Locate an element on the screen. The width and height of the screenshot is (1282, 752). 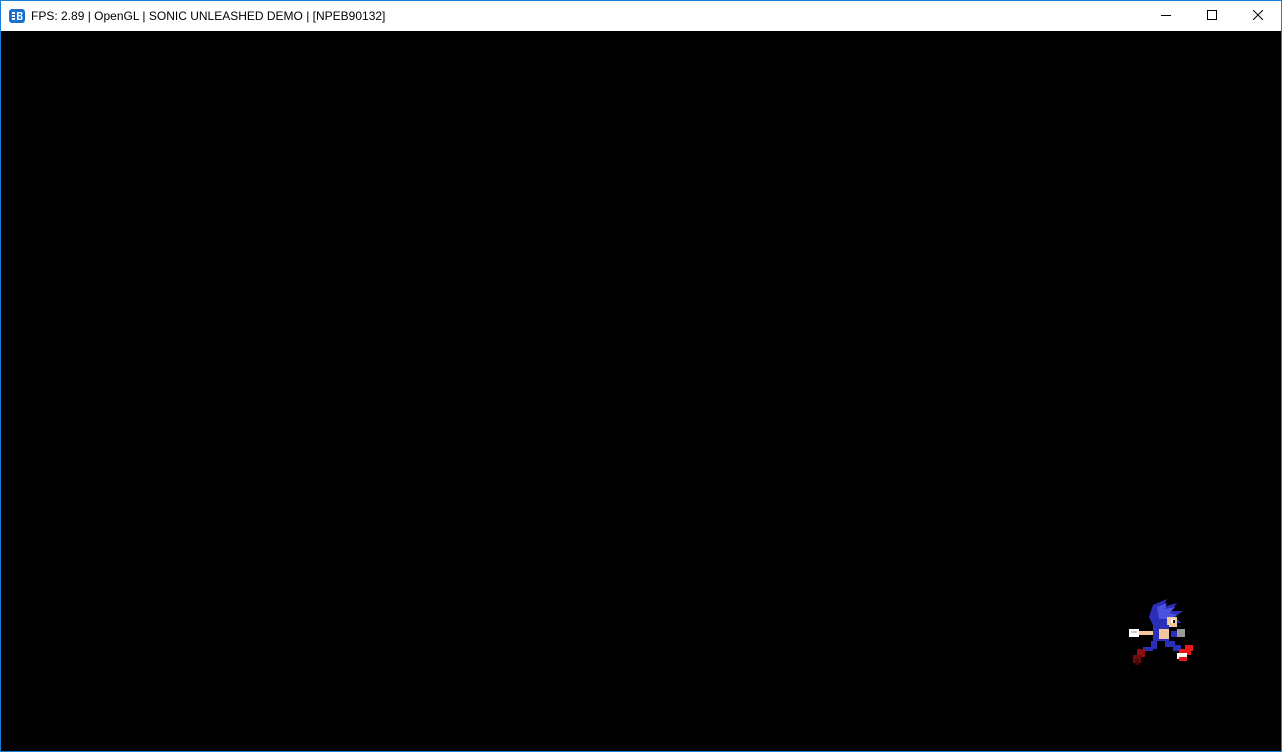
caption-buttons is located at coordinates (1212, 16).